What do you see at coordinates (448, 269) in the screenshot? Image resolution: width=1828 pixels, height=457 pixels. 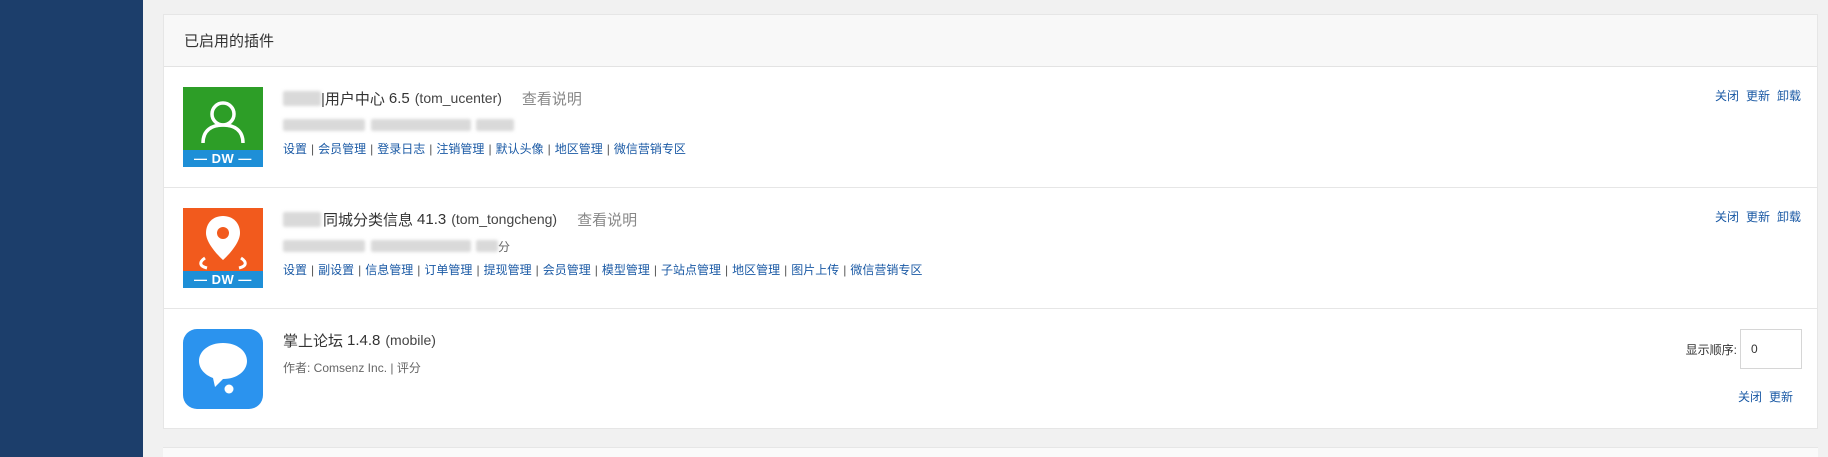 I see `link-order-manage: 订单管理` at bounding box center [448, 269].